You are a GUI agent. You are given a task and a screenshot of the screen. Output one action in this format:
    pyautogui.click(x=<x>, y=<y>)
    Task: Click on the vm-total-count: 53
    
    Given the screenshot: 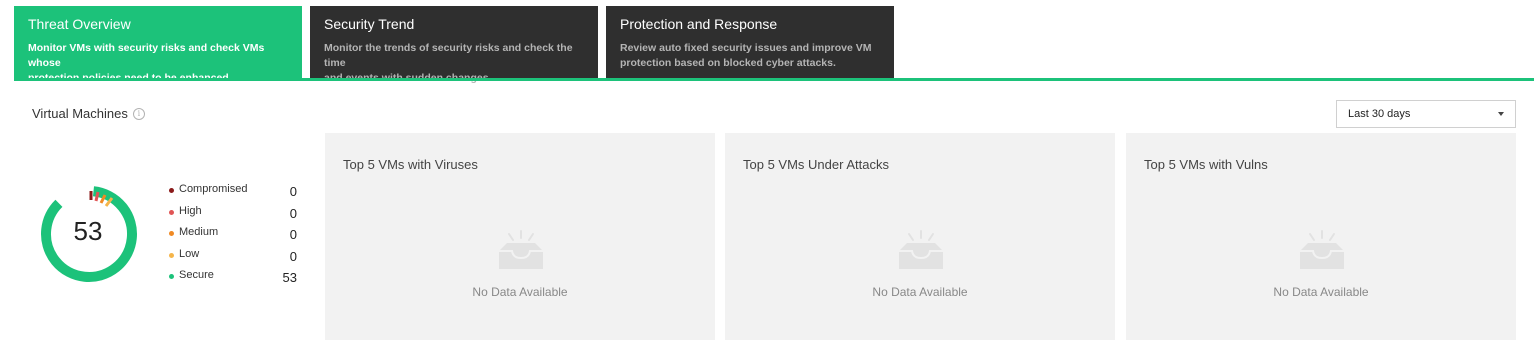 What is the action you would take?
    pyautogui.click(x=88, y=231)
    